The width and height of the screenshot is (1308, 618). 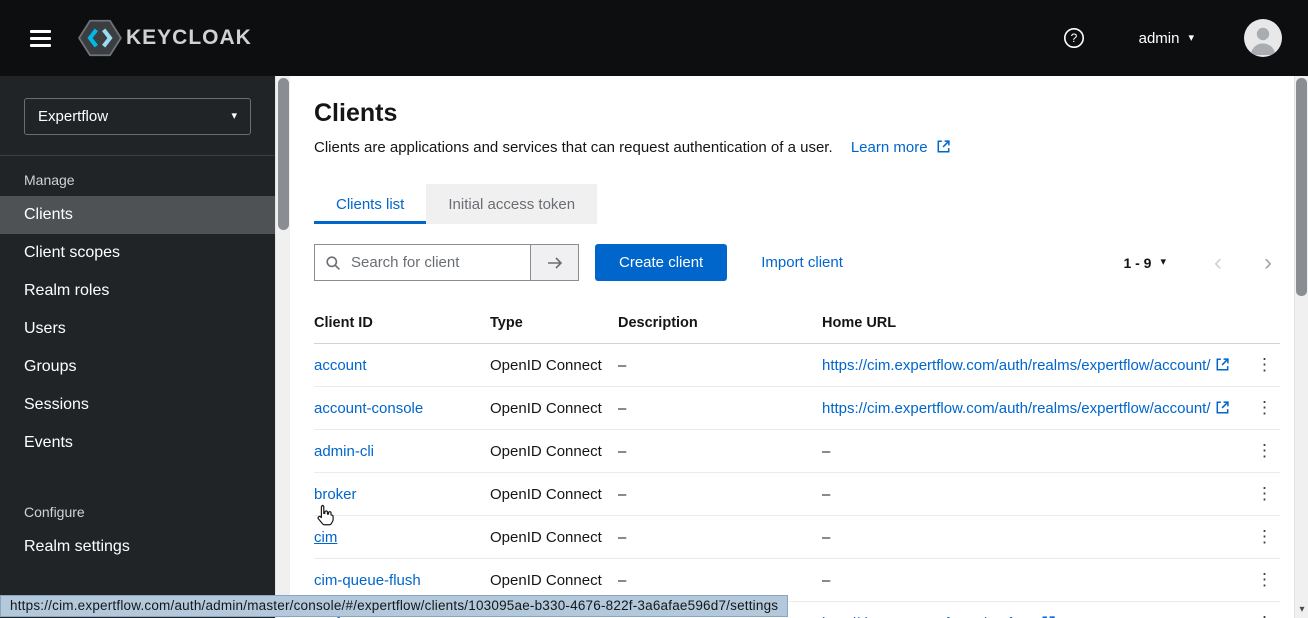 I want to click on sidebar-item-sessions: Sessions, so click(x=137, y=405).